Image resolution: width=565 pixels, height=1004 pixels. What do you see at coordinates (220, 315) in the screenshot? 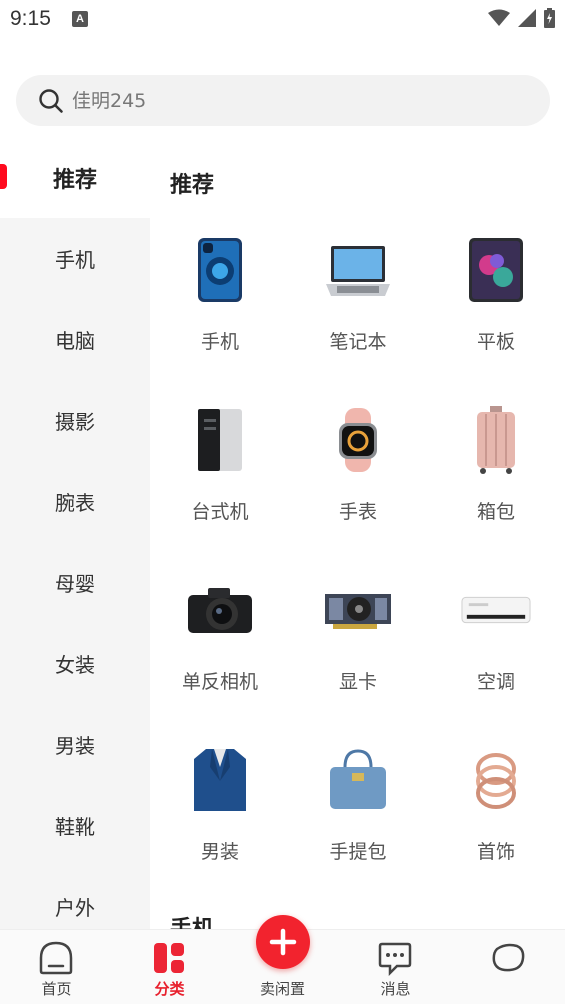
I see `category-tile-phone: 手机` at bounding box center [220, 315].